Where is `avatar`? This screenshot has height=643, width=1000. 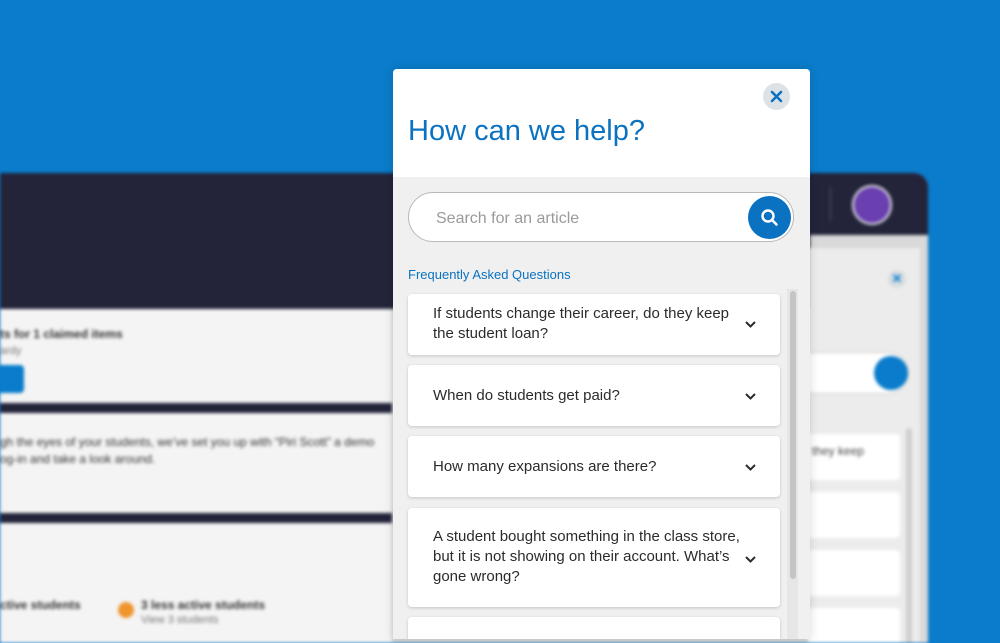 avatar is located at coordinates (872, 205).